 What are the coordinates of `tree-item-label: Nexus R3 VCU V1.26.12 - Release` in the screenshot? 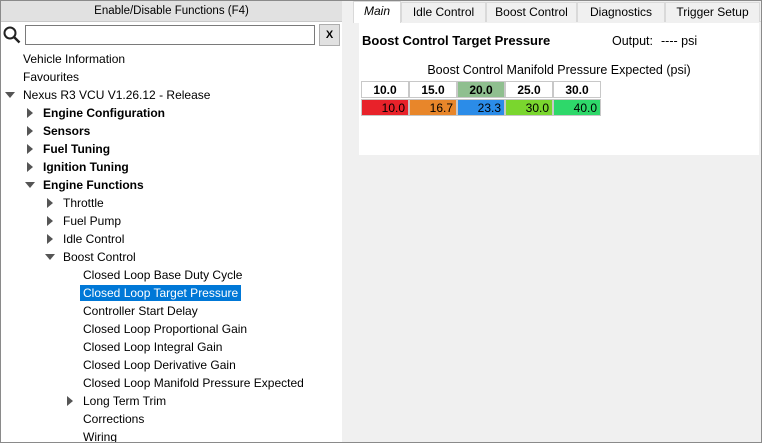 It's located at (117, 95).